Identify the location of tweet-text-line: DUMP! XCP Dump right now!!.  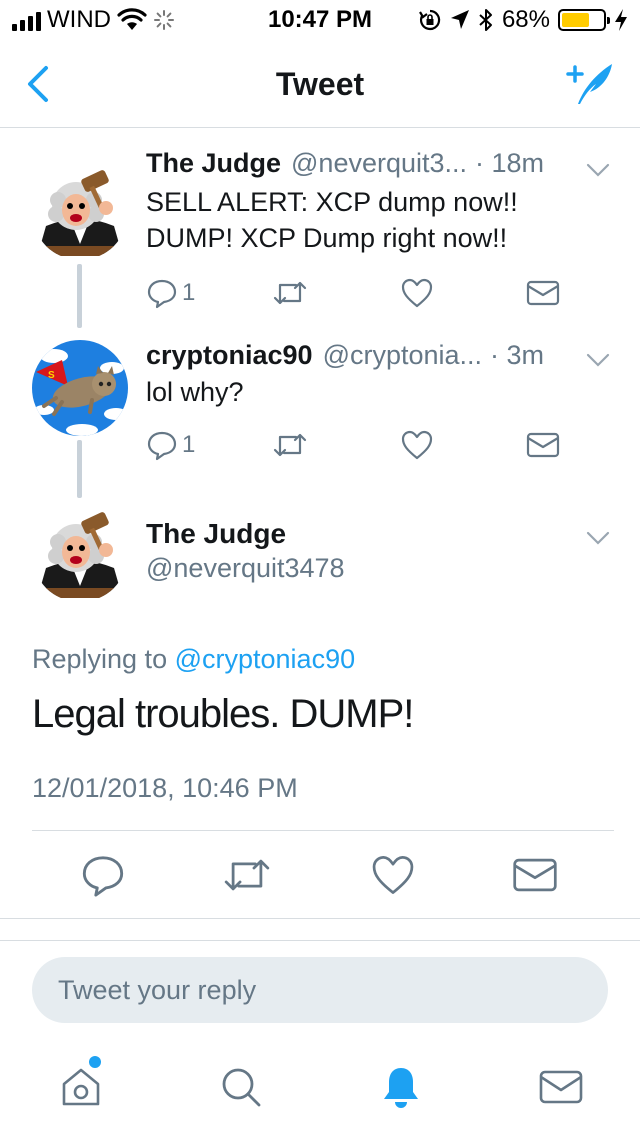
(327, 238).